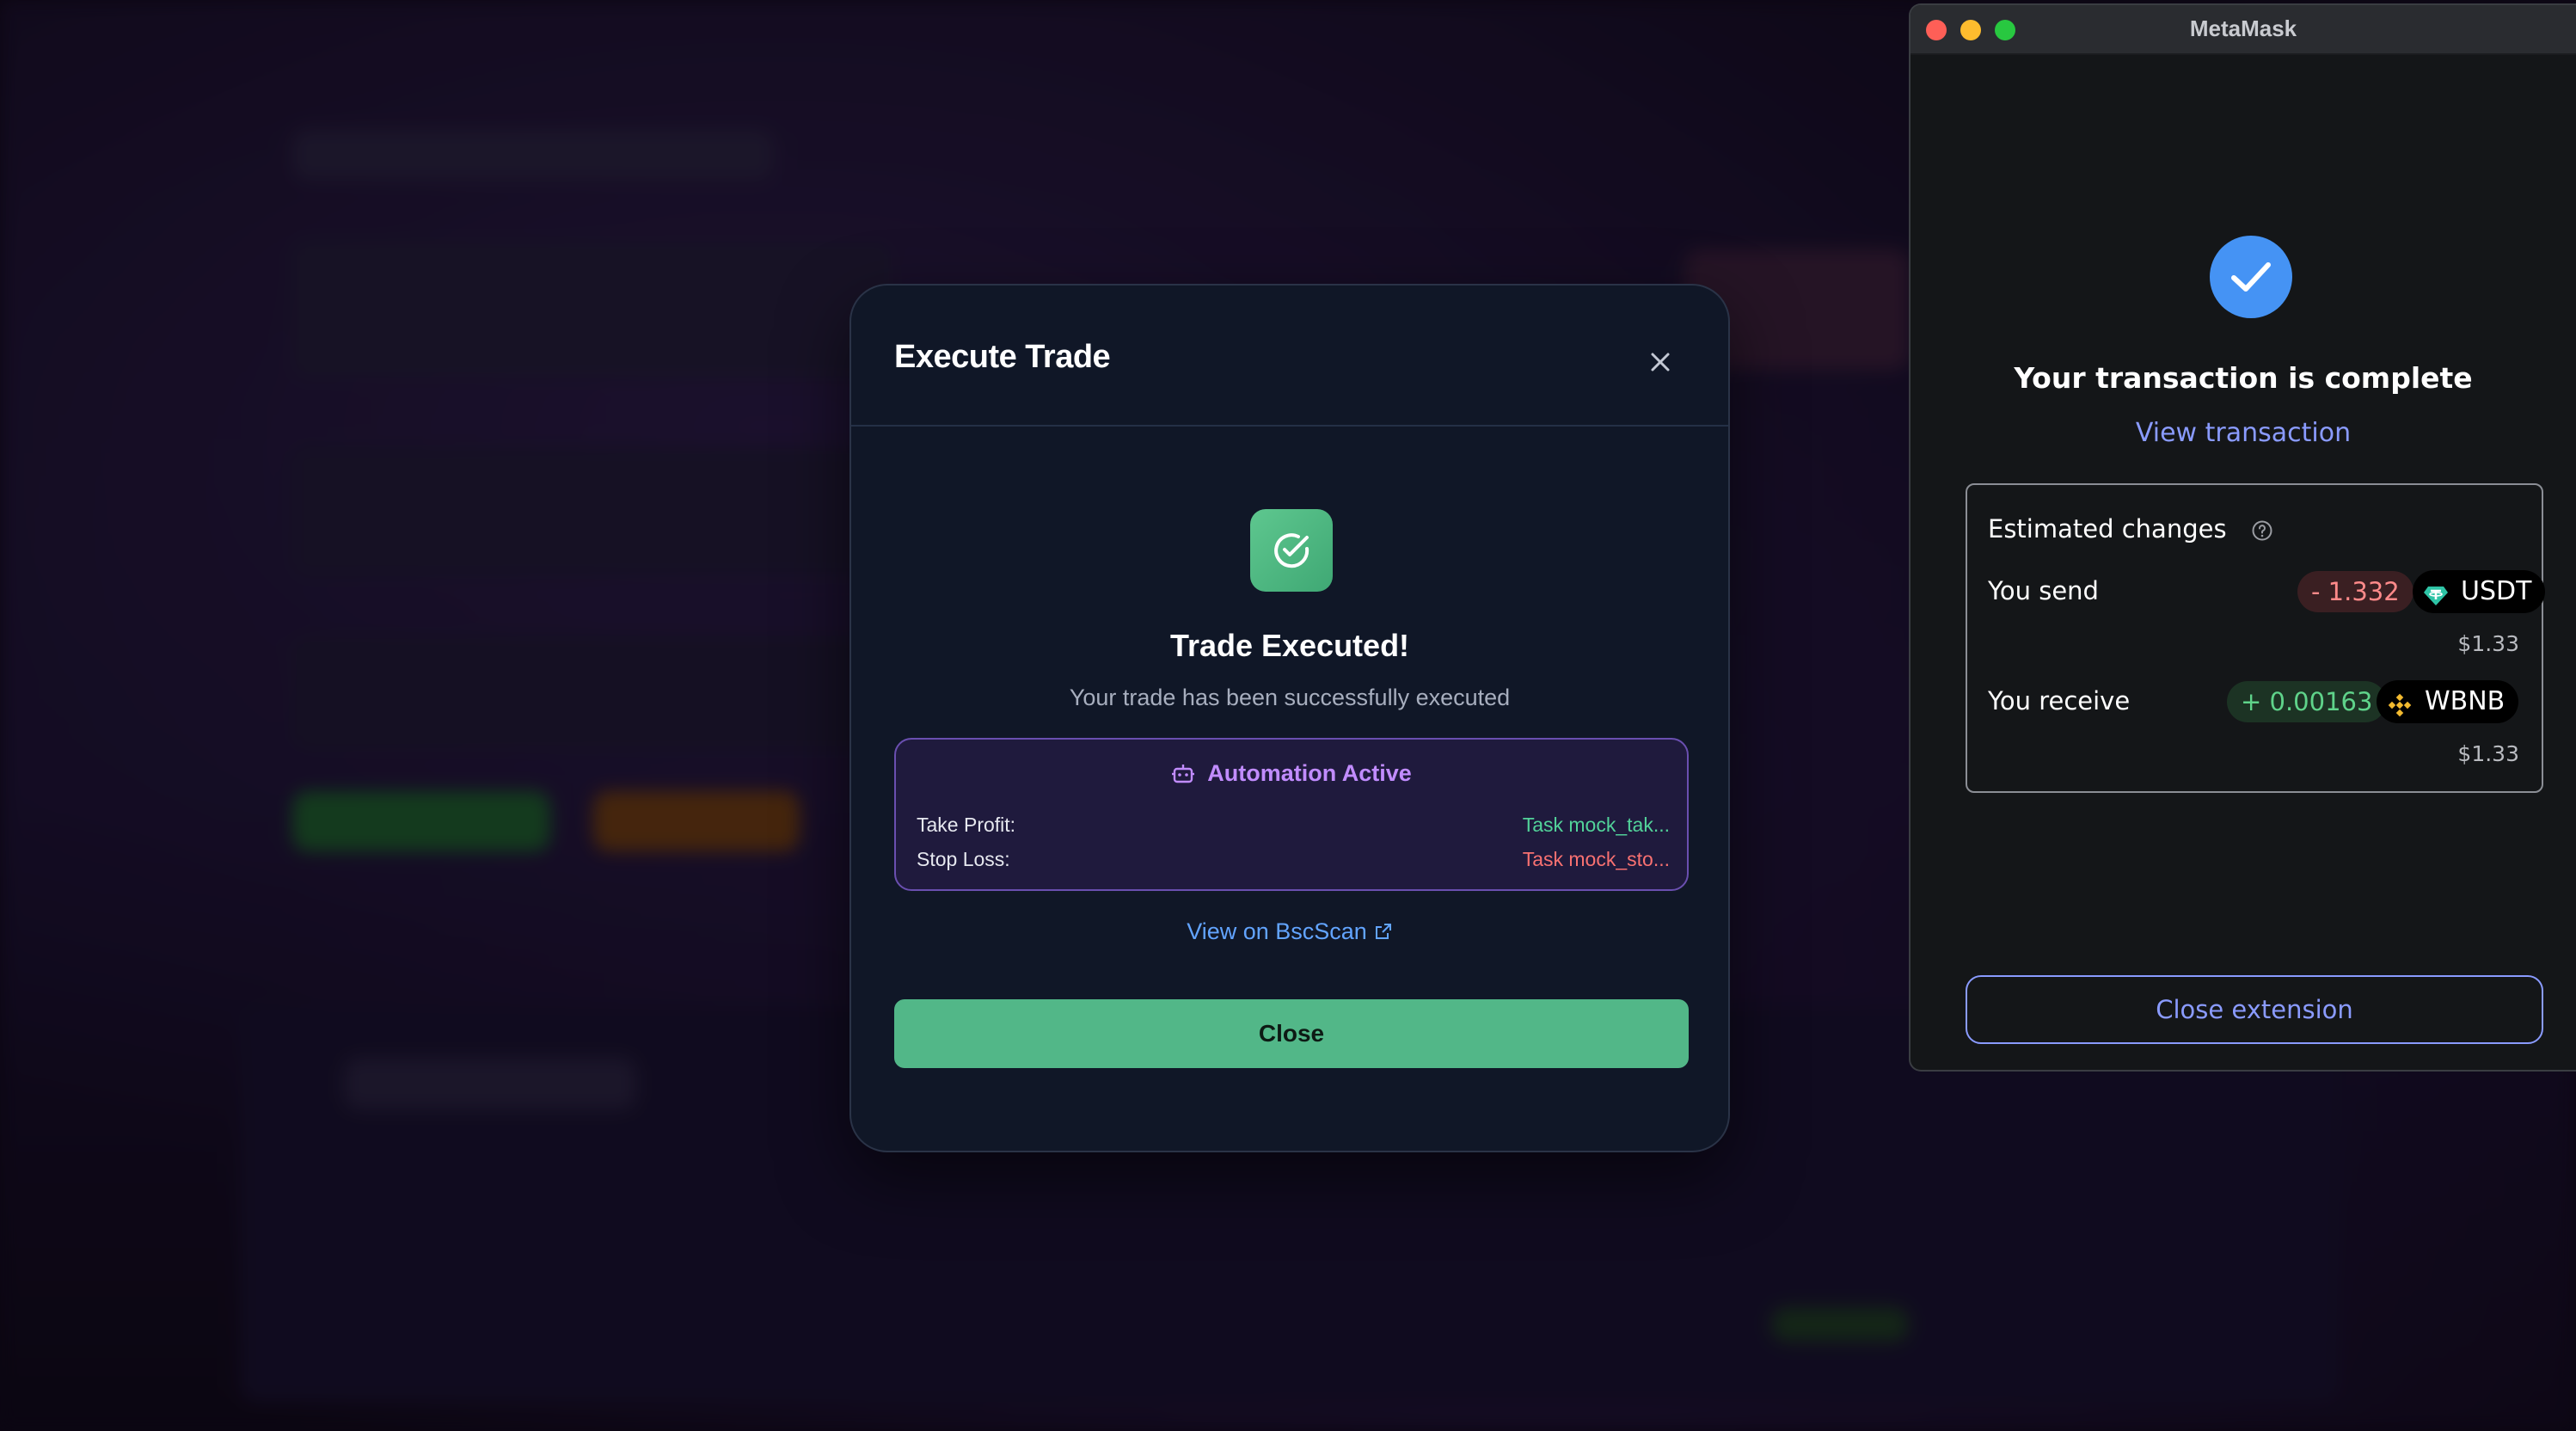 This screenshot has width=2576, height=1431. Describe the element at coordinates (2496, 591) in the screenshot. I see `usdt-token-symbol: USDT` at that location.